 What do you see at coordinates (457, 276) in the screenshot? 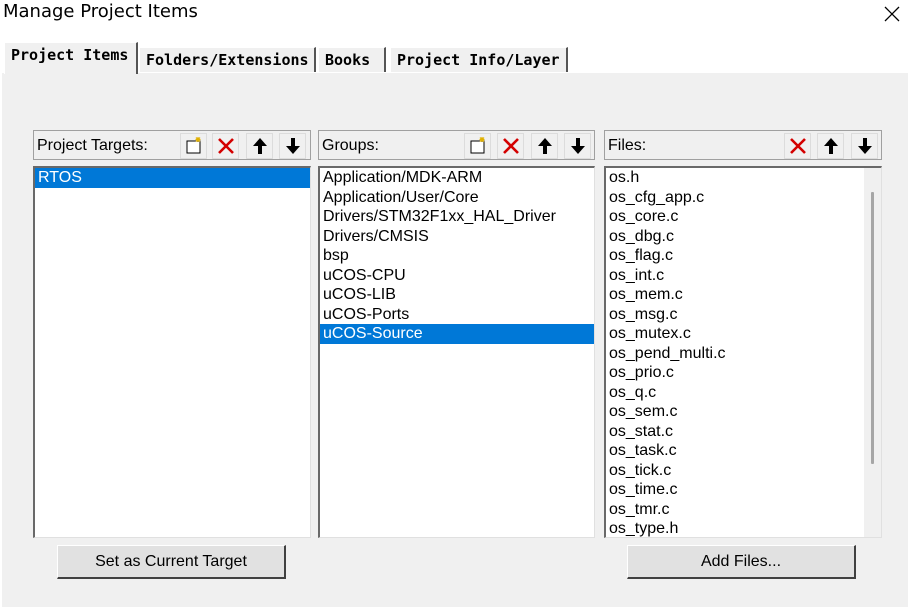
I see `list-item: uCOS-CPU` at bounding box center [457, 276].